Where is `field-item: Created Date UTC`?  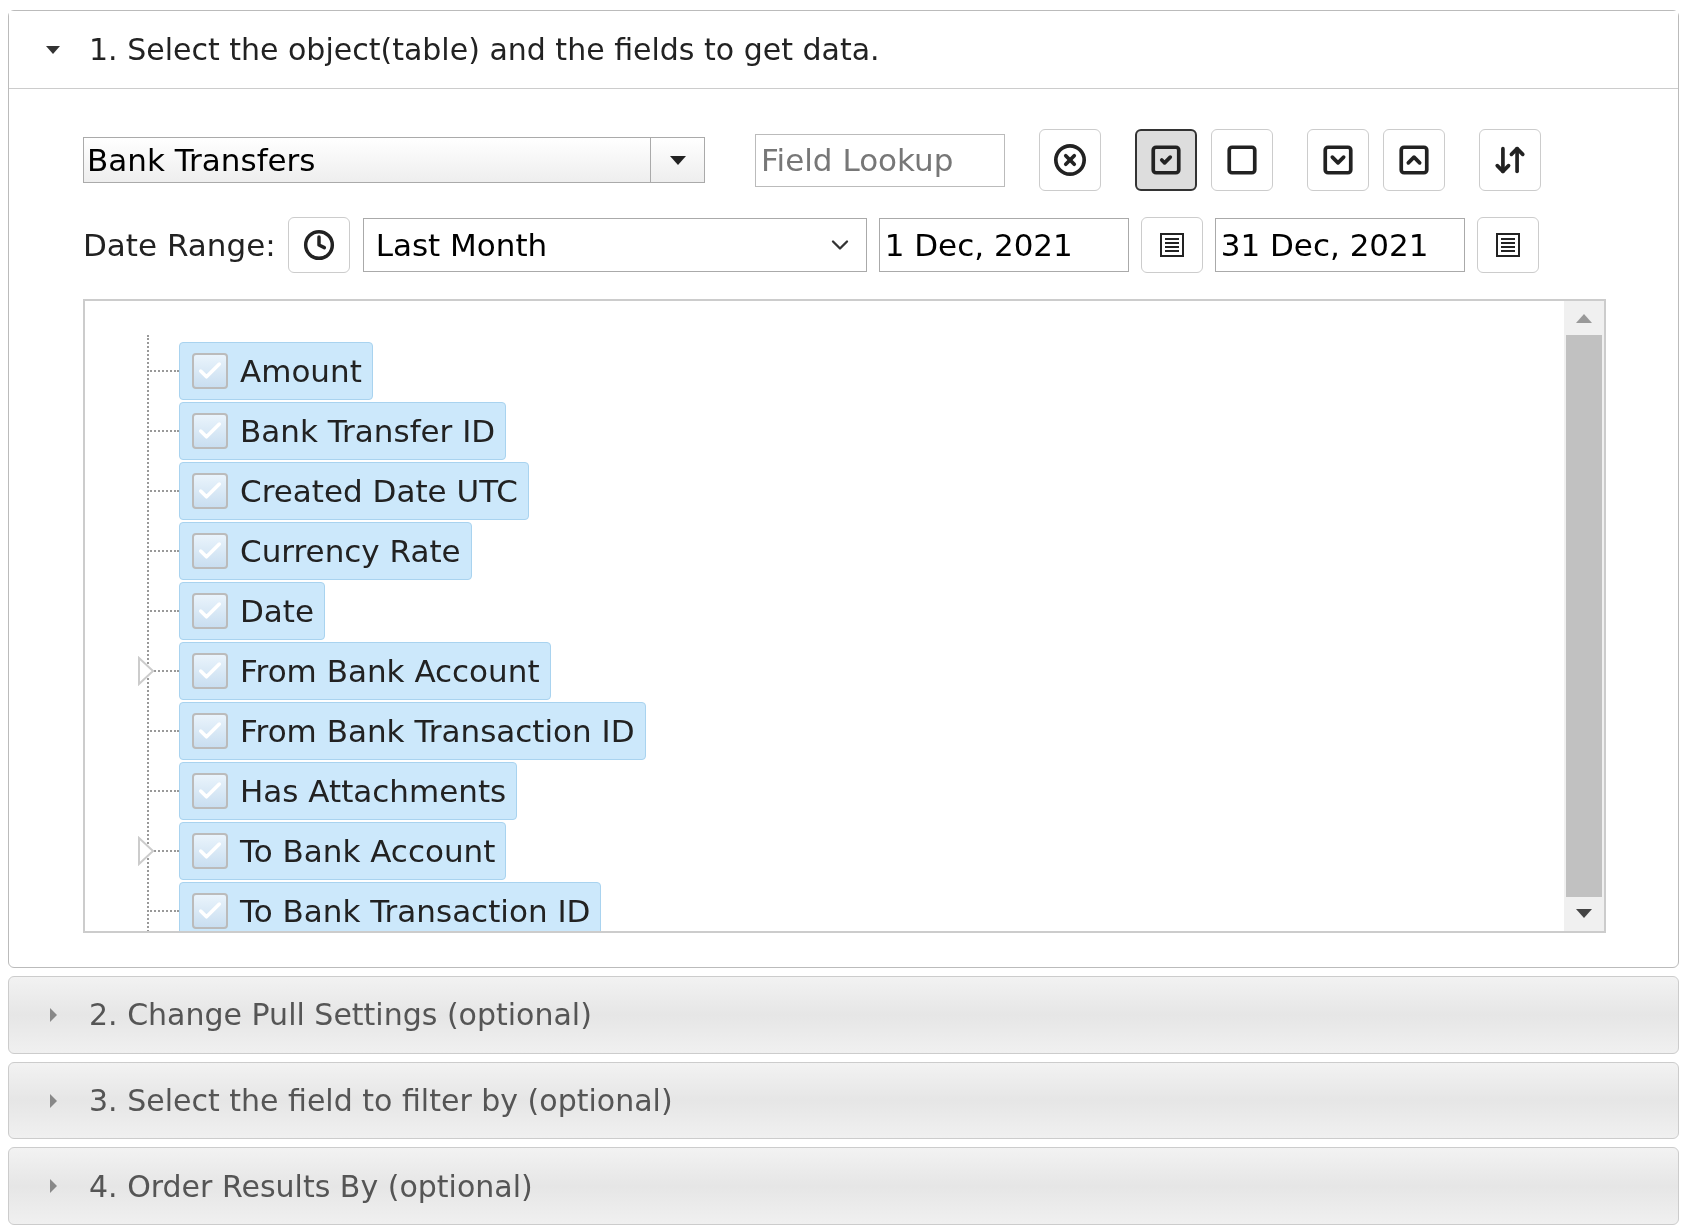 field-item: Created Date UTC is located at coordinates (354, 491).